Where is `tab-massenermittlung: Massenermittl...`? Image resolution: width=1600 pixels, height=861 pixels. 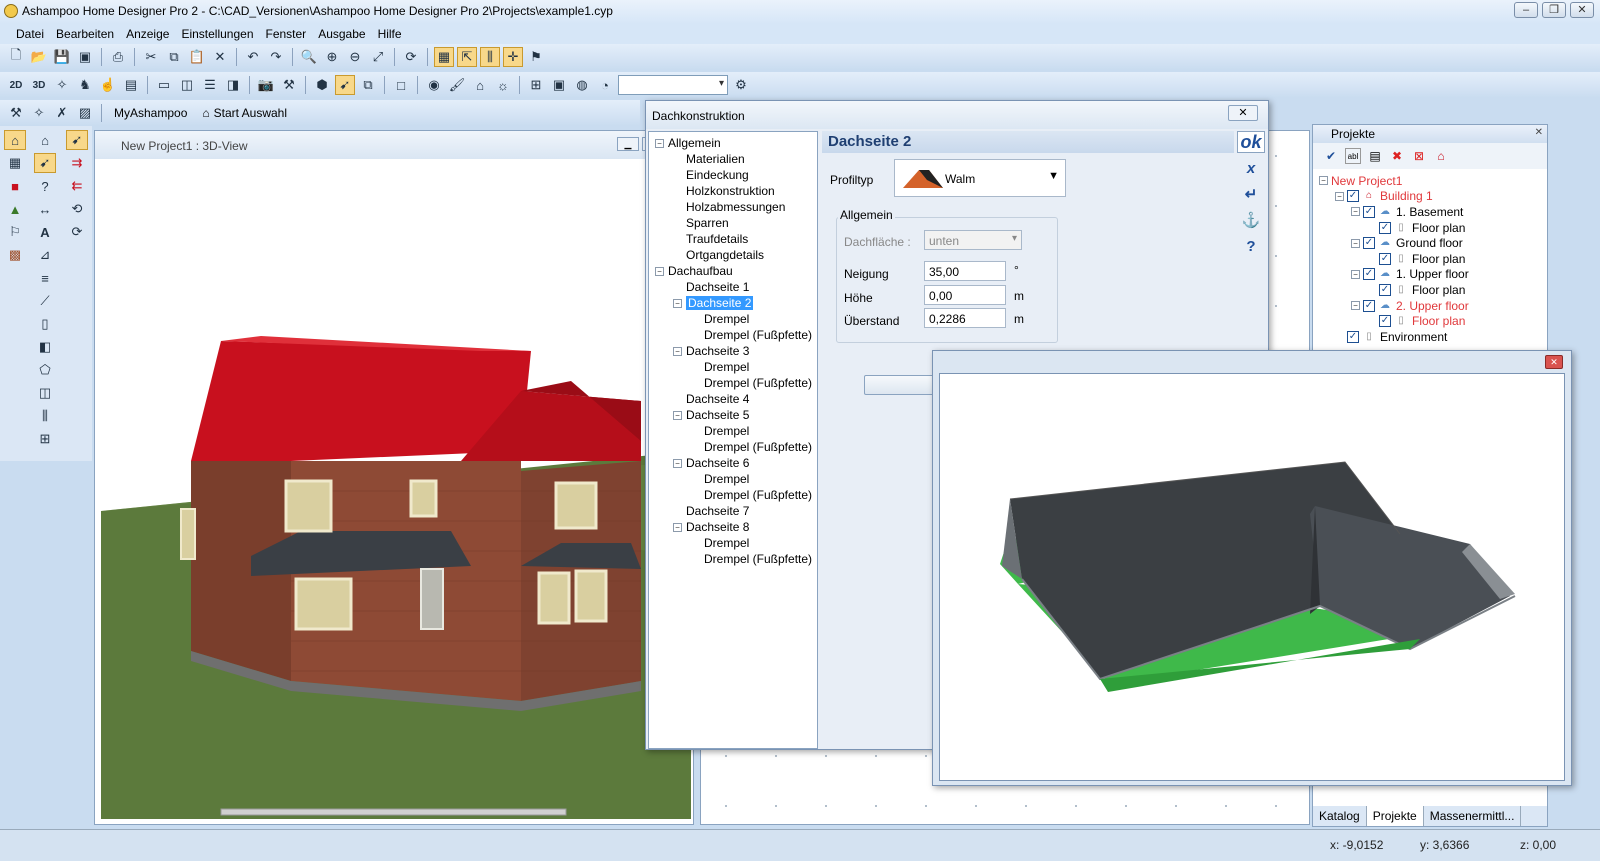 tab-massenermittlung: Massenermittl... is located at coordinates (1473, 816).